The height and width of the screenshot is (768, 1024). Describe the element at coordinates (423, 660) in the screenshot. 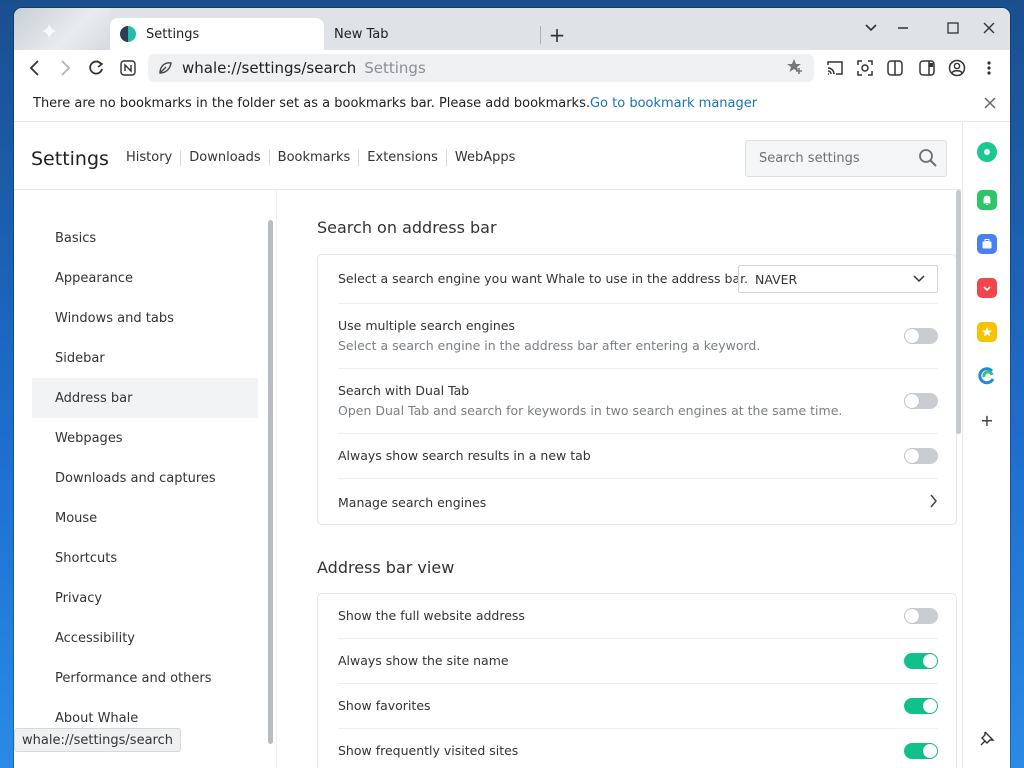

I see `site-name-label: Always show the site name` at that location.